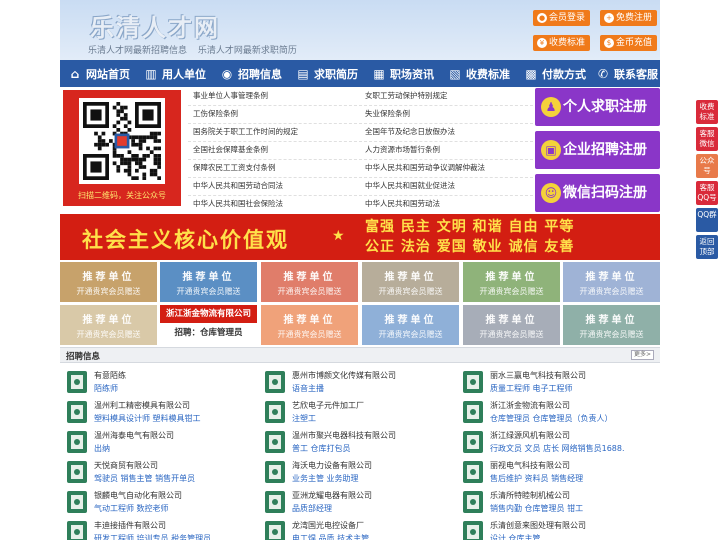 The width and height of the screenshot is (720, 540). What do you see at coordinates (707, 193) in the screenshot?
I see `float-button-3: 客服QQ号` at bounding box center [707, 193].